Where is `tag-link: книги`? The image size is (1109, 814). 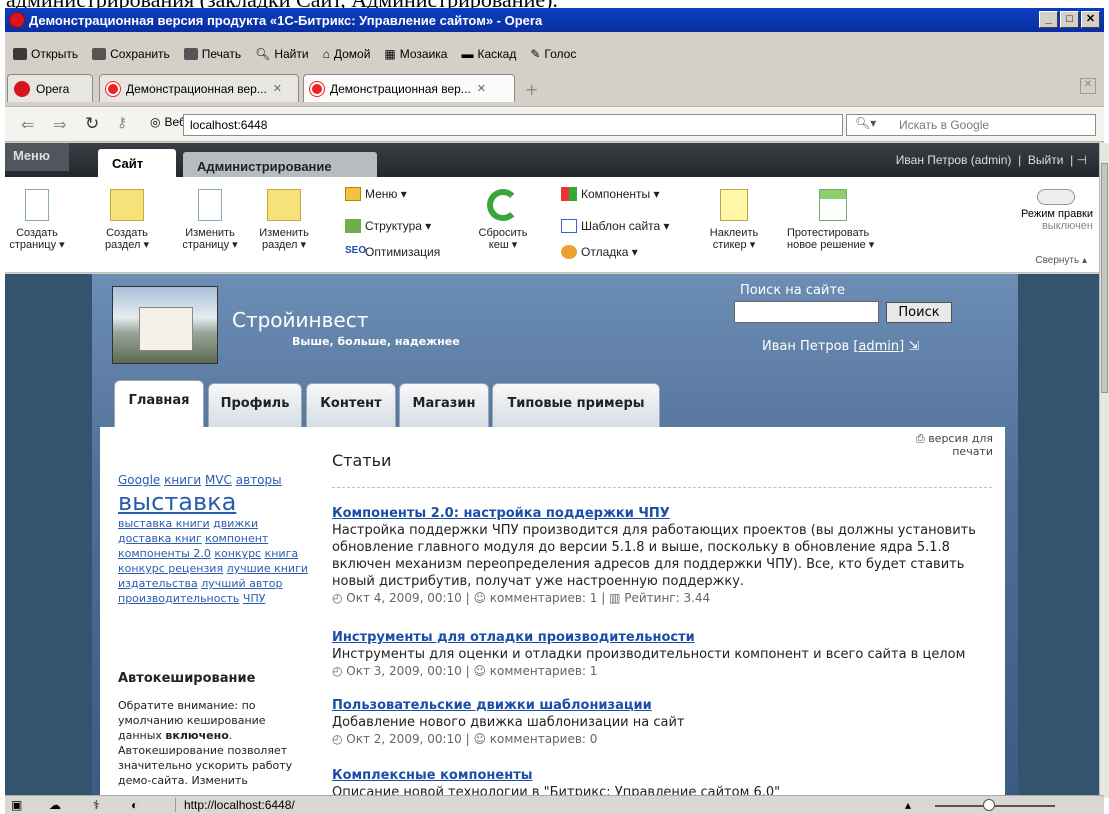 tag-link: книги is located at coordinates (182, 480).